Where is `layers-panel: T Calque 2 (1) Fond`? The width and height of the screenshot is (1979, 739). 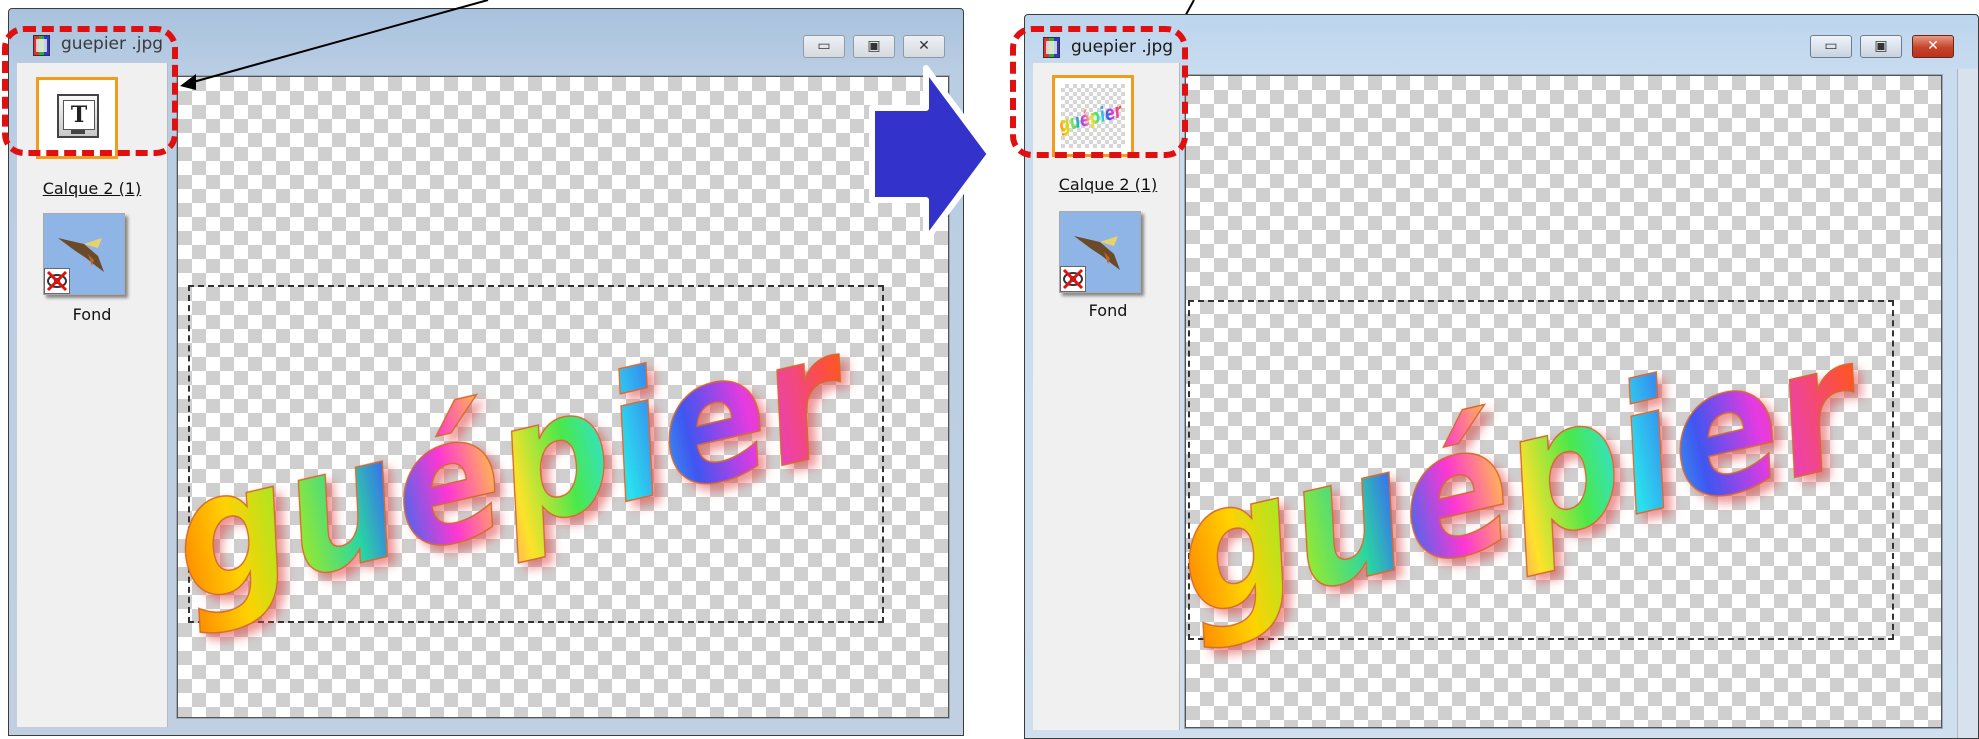
layers-panel: T Calque 2 (1) Fond is located at coordinates (92, 395).